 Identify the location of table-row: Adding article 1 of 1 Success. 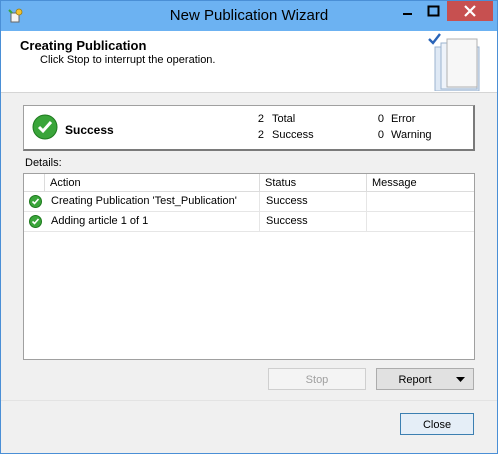
(249, 222).